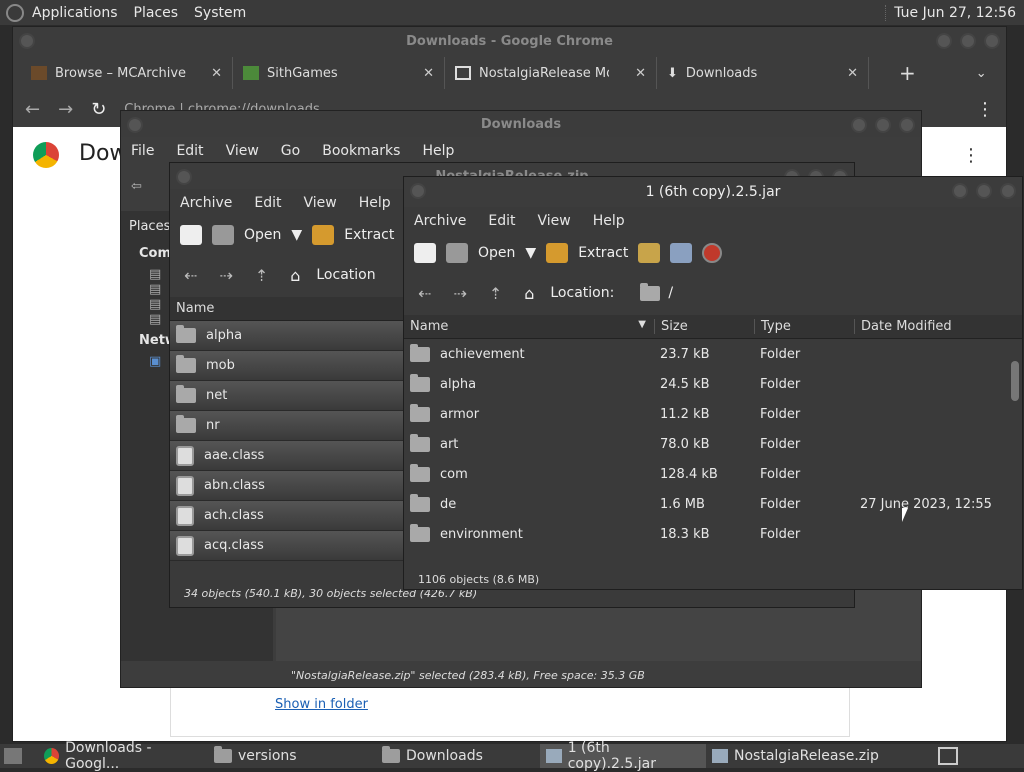  Describe the element at coordinates (458, 756) in the screenshot. I see `task-downloads: Downloads` at that location.